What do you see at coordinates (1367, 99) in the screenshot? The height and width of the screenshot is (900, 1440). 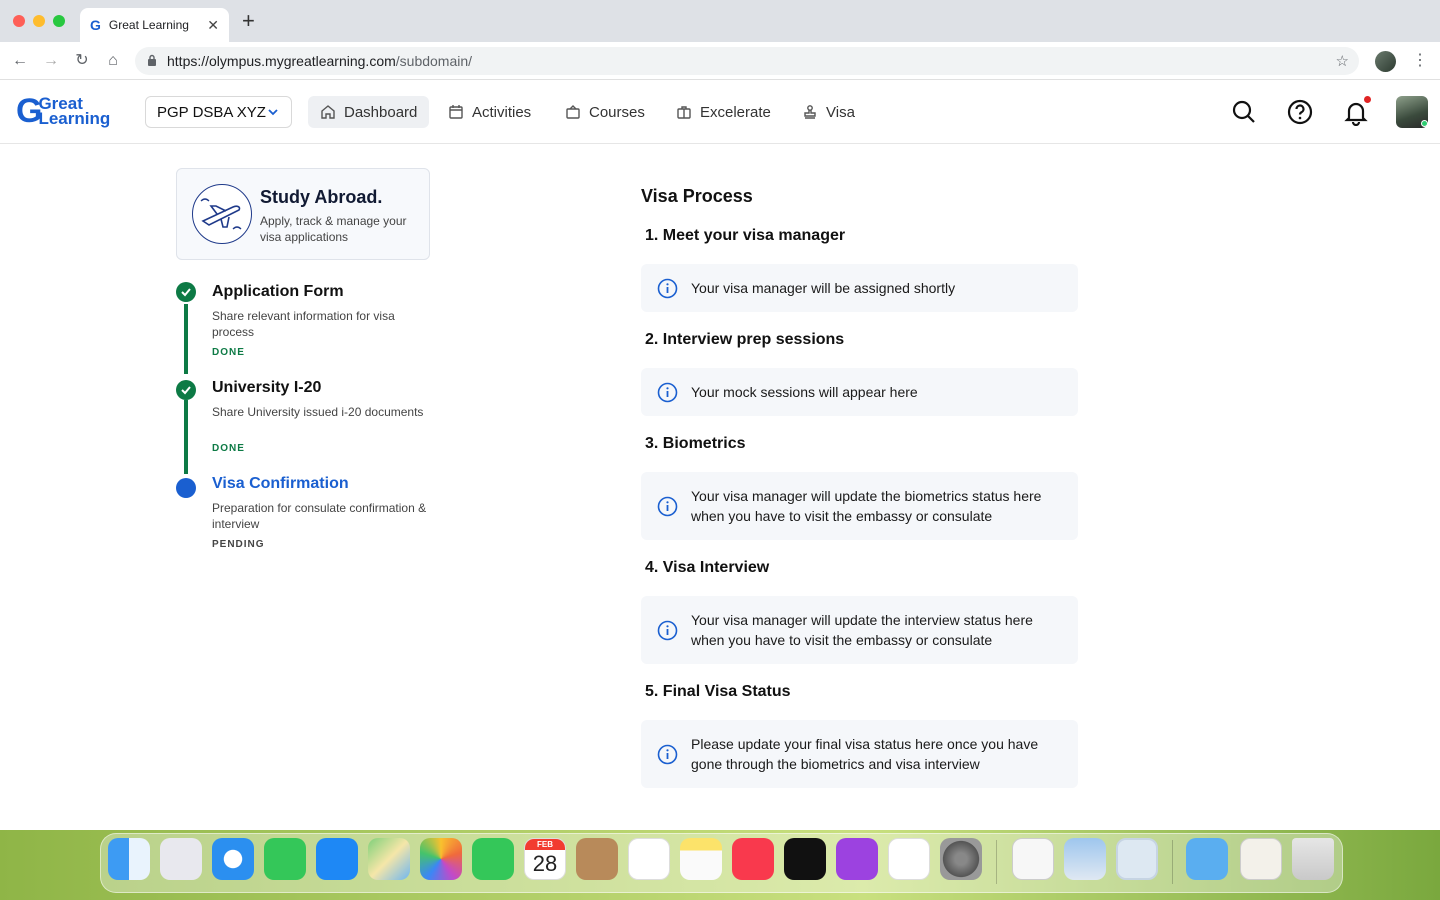 I see `notification-badge` at bounding box center [1367, 99].